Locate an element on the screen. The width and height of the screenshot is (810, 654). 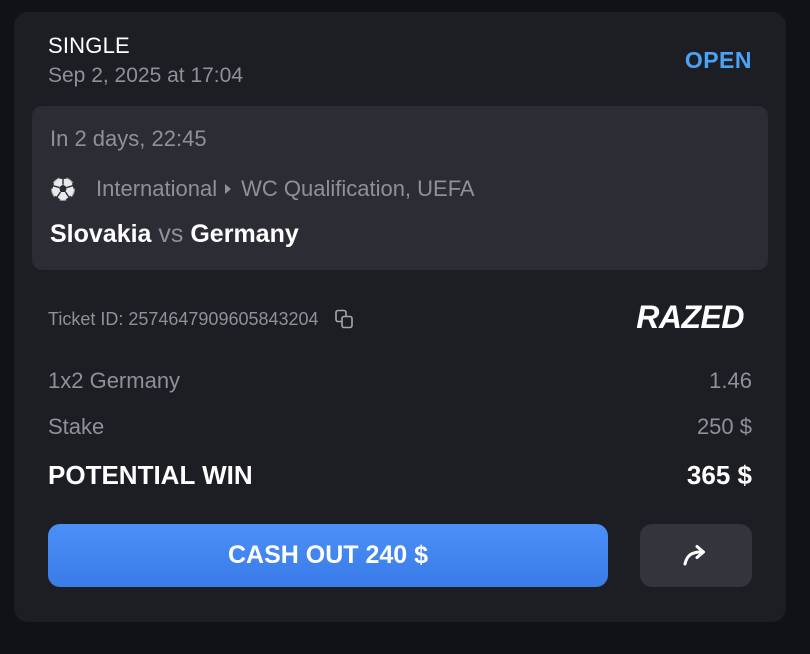
soccer-ball-icon is located at coordinates (63, 188).